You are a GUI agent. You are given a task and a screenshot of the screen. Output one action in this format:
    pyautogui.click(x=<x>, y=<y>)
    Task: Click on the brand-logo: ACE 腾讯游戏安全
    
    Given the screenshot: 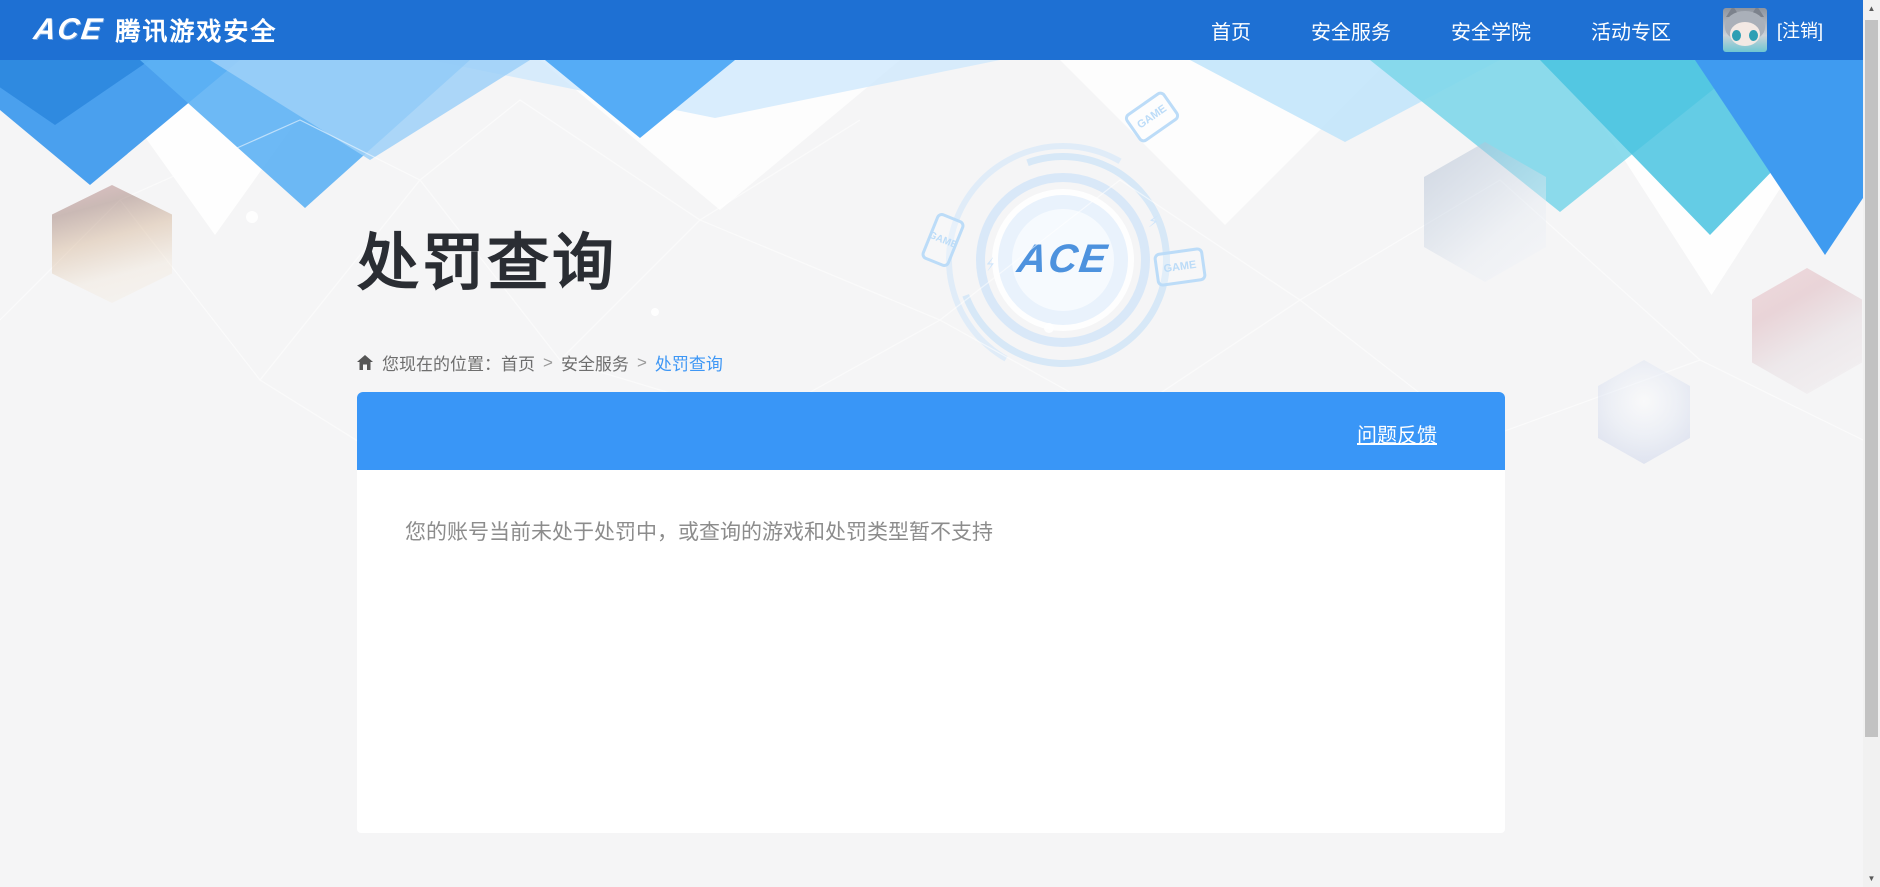 What is the action you would take?
    pyautogui.click(x=154, y=30)
    